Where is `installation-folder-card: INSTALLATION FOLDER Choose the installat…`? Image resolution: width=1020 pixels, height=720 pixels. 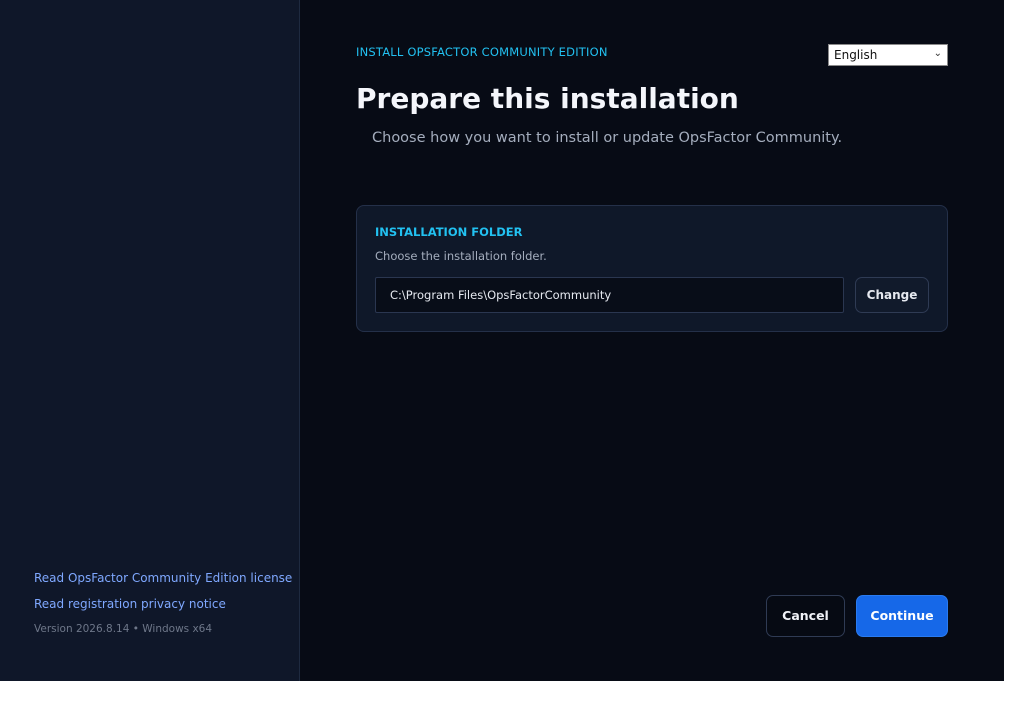
installation-folder-card: INSTALLATION FOLDER Choose the installat… is located at coordinates (652, 268).